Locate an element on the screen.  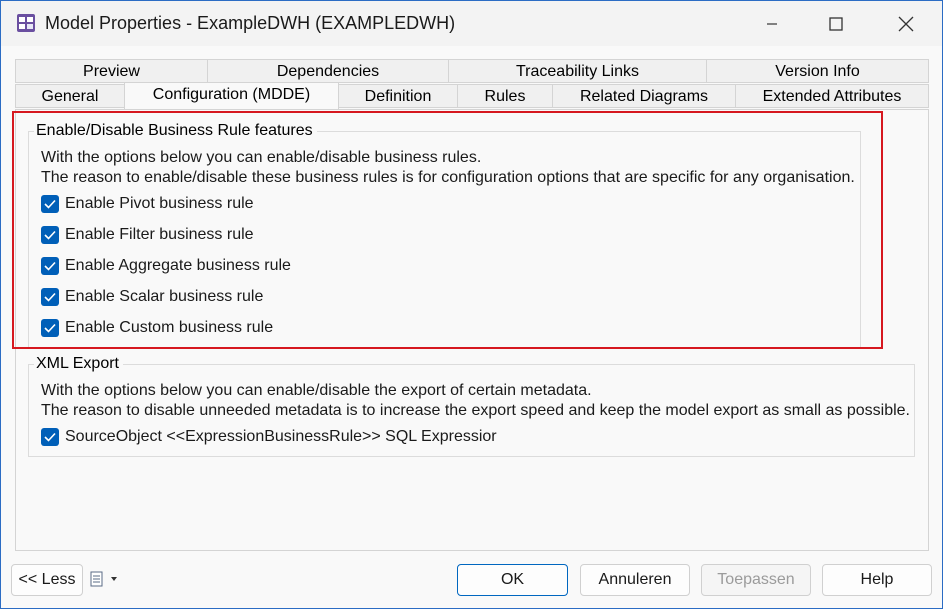
tab-rules: Rules is located at coordinates (505, 96).